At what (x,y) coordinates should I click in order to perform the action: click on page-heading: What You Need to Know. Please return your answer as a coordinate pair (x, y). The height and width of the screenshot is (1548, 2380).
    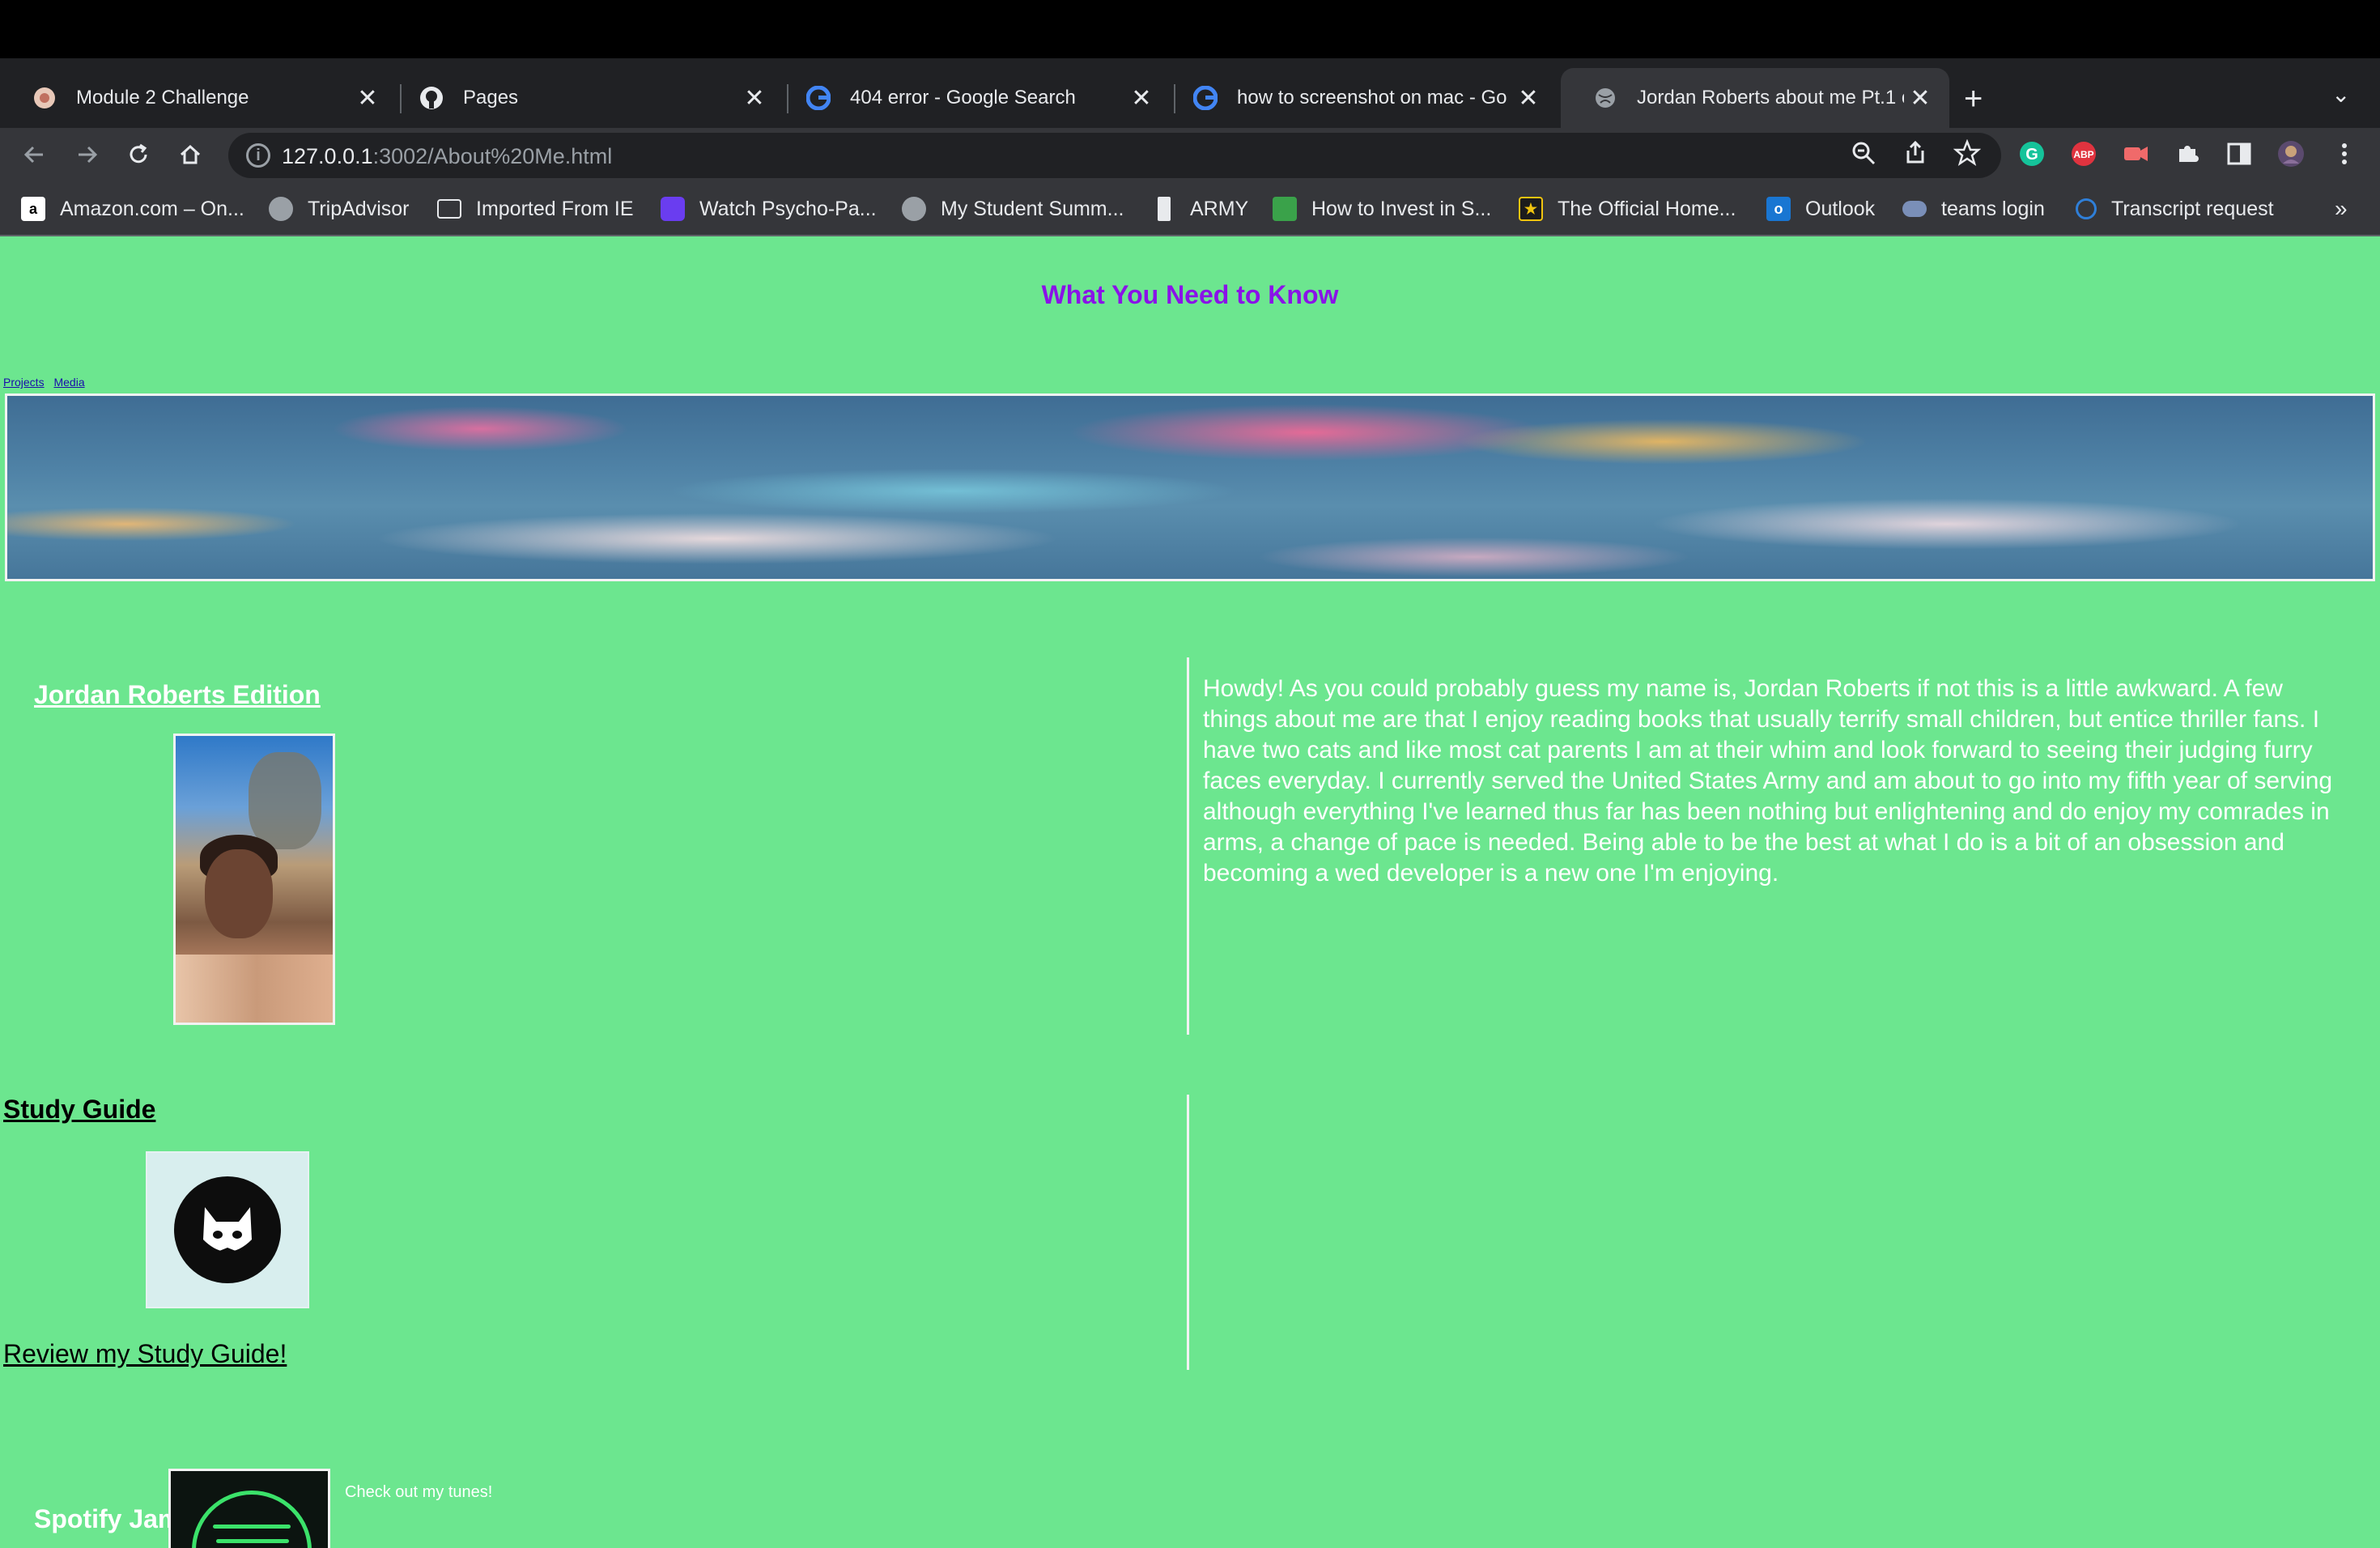
    Looking at the image, I should click on (1190, 294).